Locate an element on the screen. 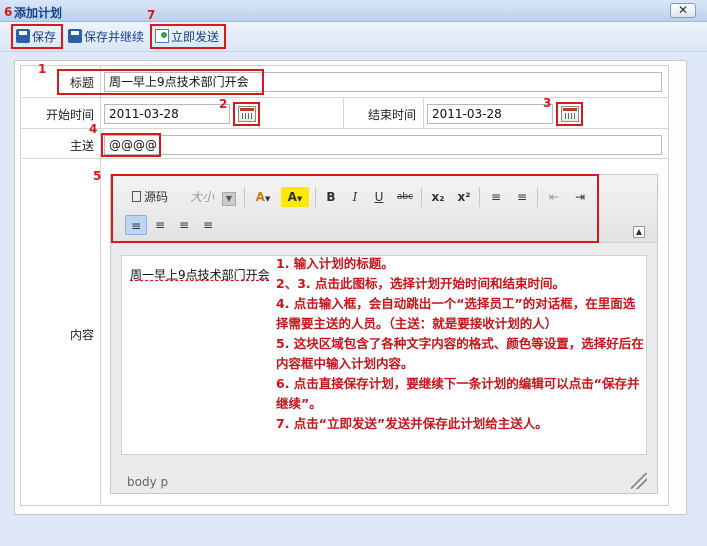 This screenshot has width=707, height=546. instruction-5: 6. 点击直接保存计划，要继续下一条计划的编辑可以点击“保存并继续”。 is located at coordinates (458, 393).